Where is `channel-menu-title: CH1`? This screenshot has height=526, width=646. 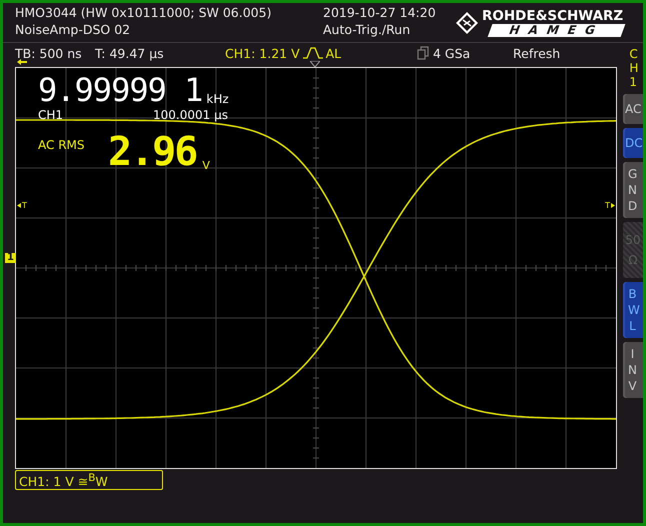 channel-menu-title: CH1 is located at coordinates (633, 68).